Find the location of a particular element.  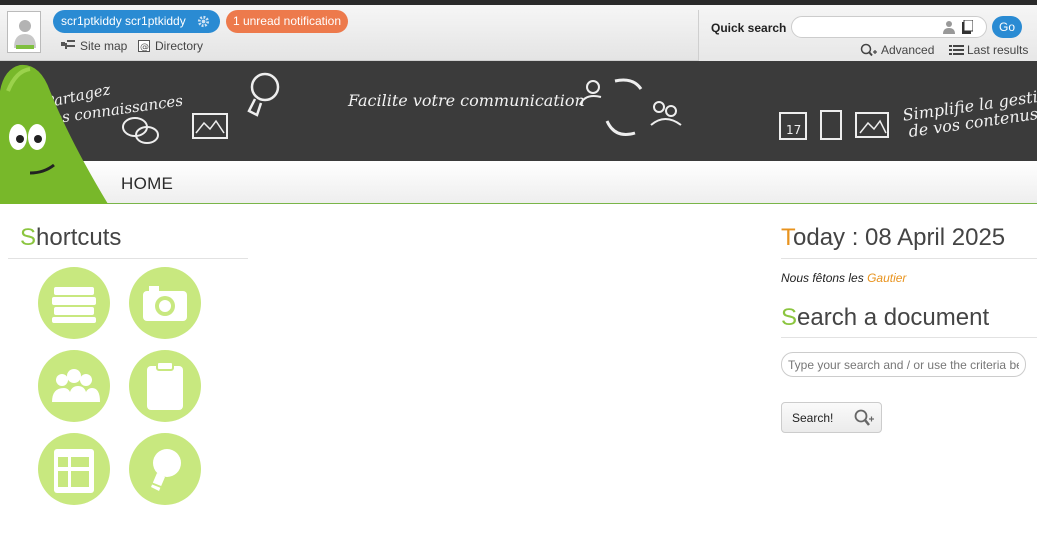

directory-icon: @ is located at coordinates (144, 46).